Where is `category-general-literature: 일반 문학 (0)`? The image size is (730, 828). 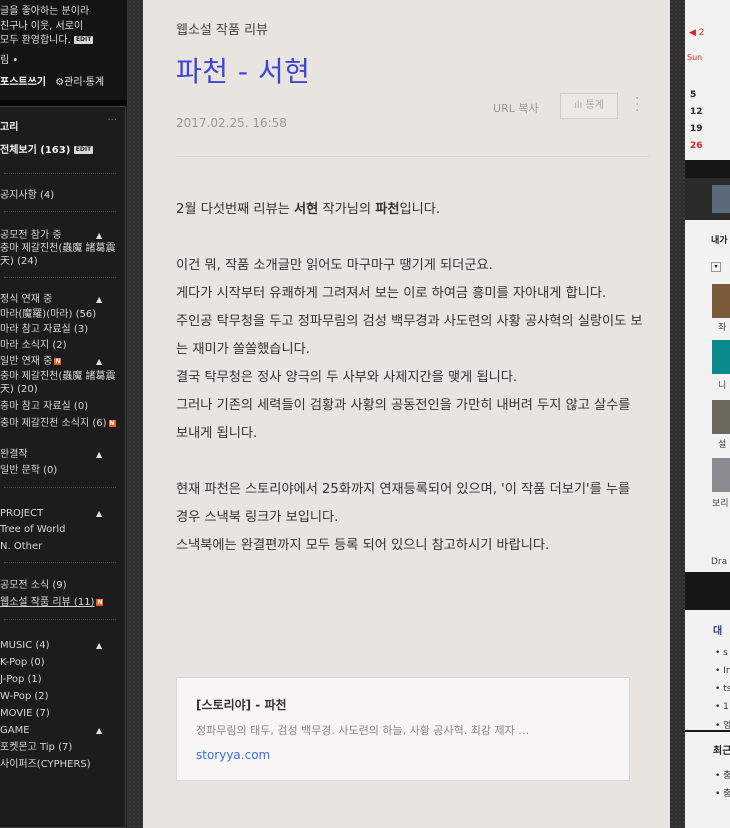
category-general-literature: 일반 문학 (0) is located at coordinates (62, 470).